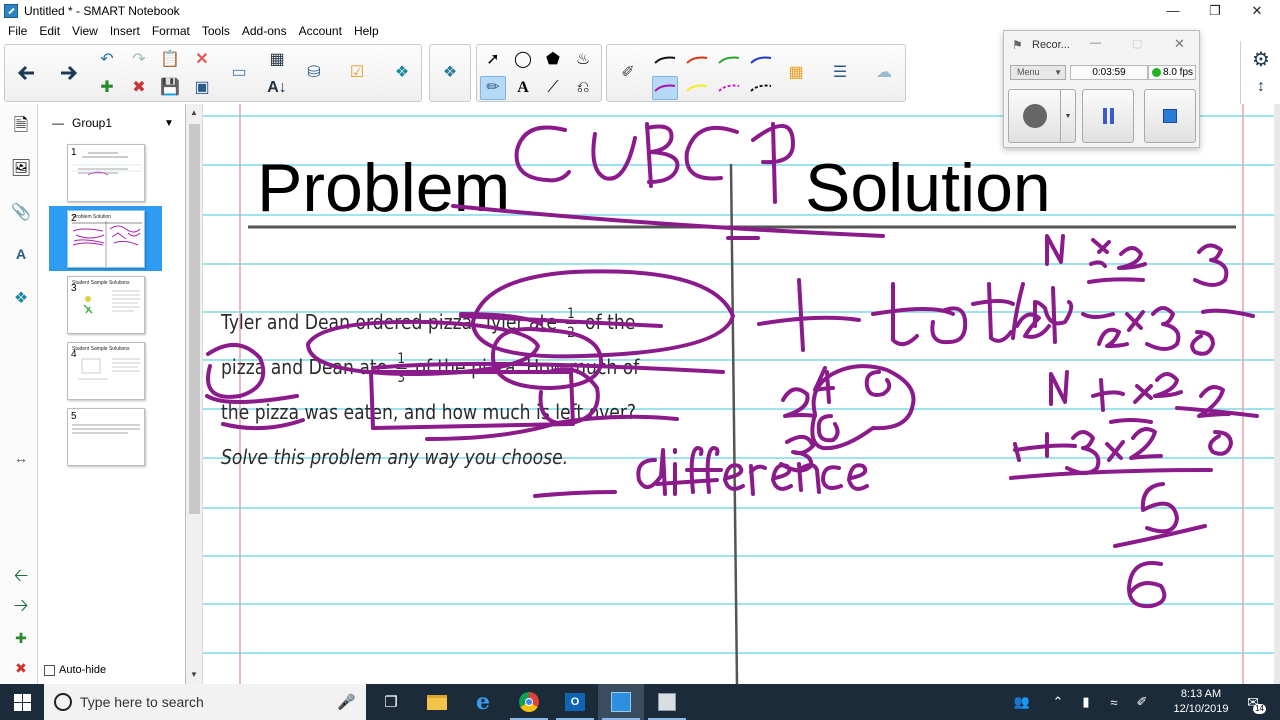 This screenshot has width=1280, height=720. What do you see at coordinates (729, 60) in the screenshot?
I see `pen-green-button` at bounding box center [729, 60].